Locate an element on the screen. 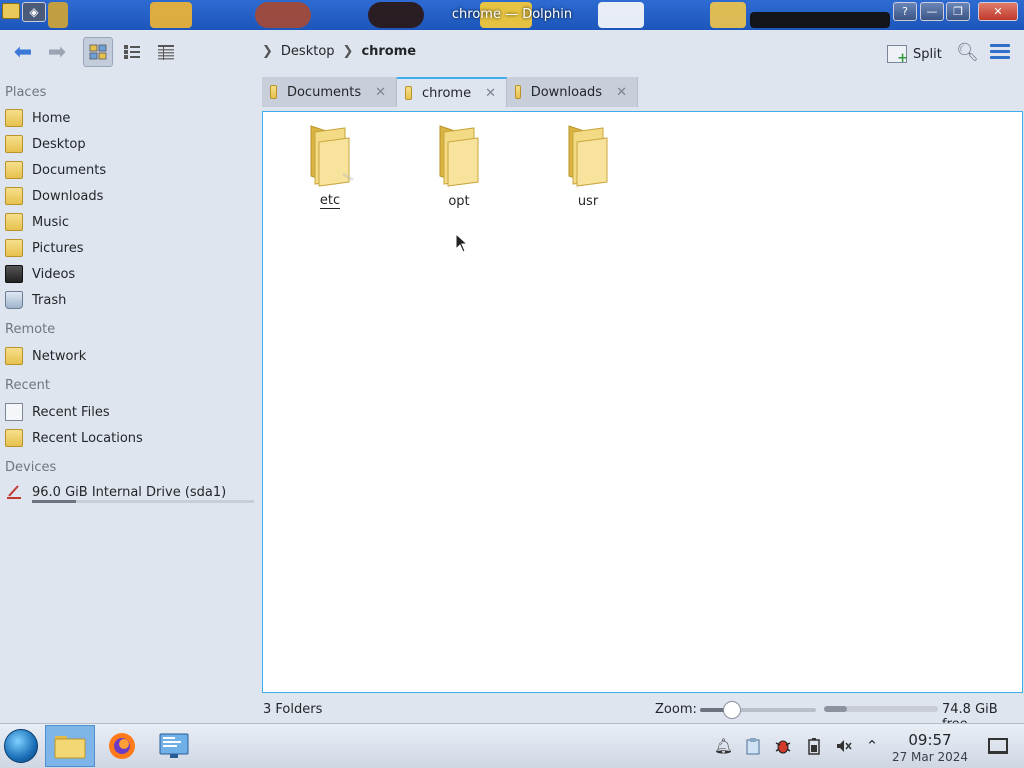 The image size is (1024, 768). sidebar-item-downloads: Downloads is located at coordinates (130, 196).